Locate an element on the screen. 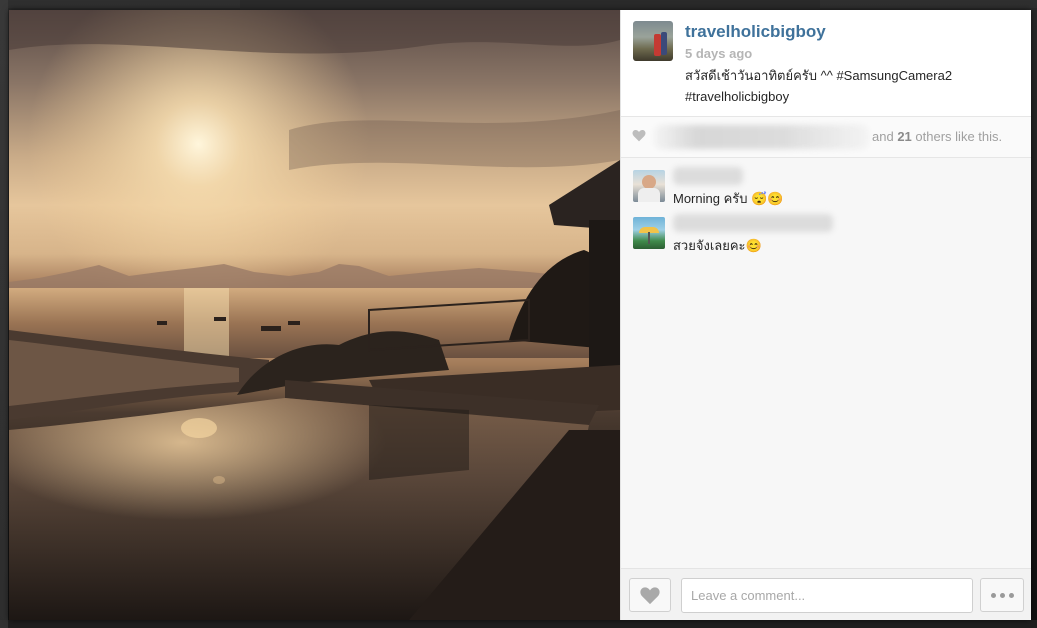 This screenshot has height=628, width=1037. comment-item: สวยจังเลยคะ😊 is located at coordinates (826, 235).